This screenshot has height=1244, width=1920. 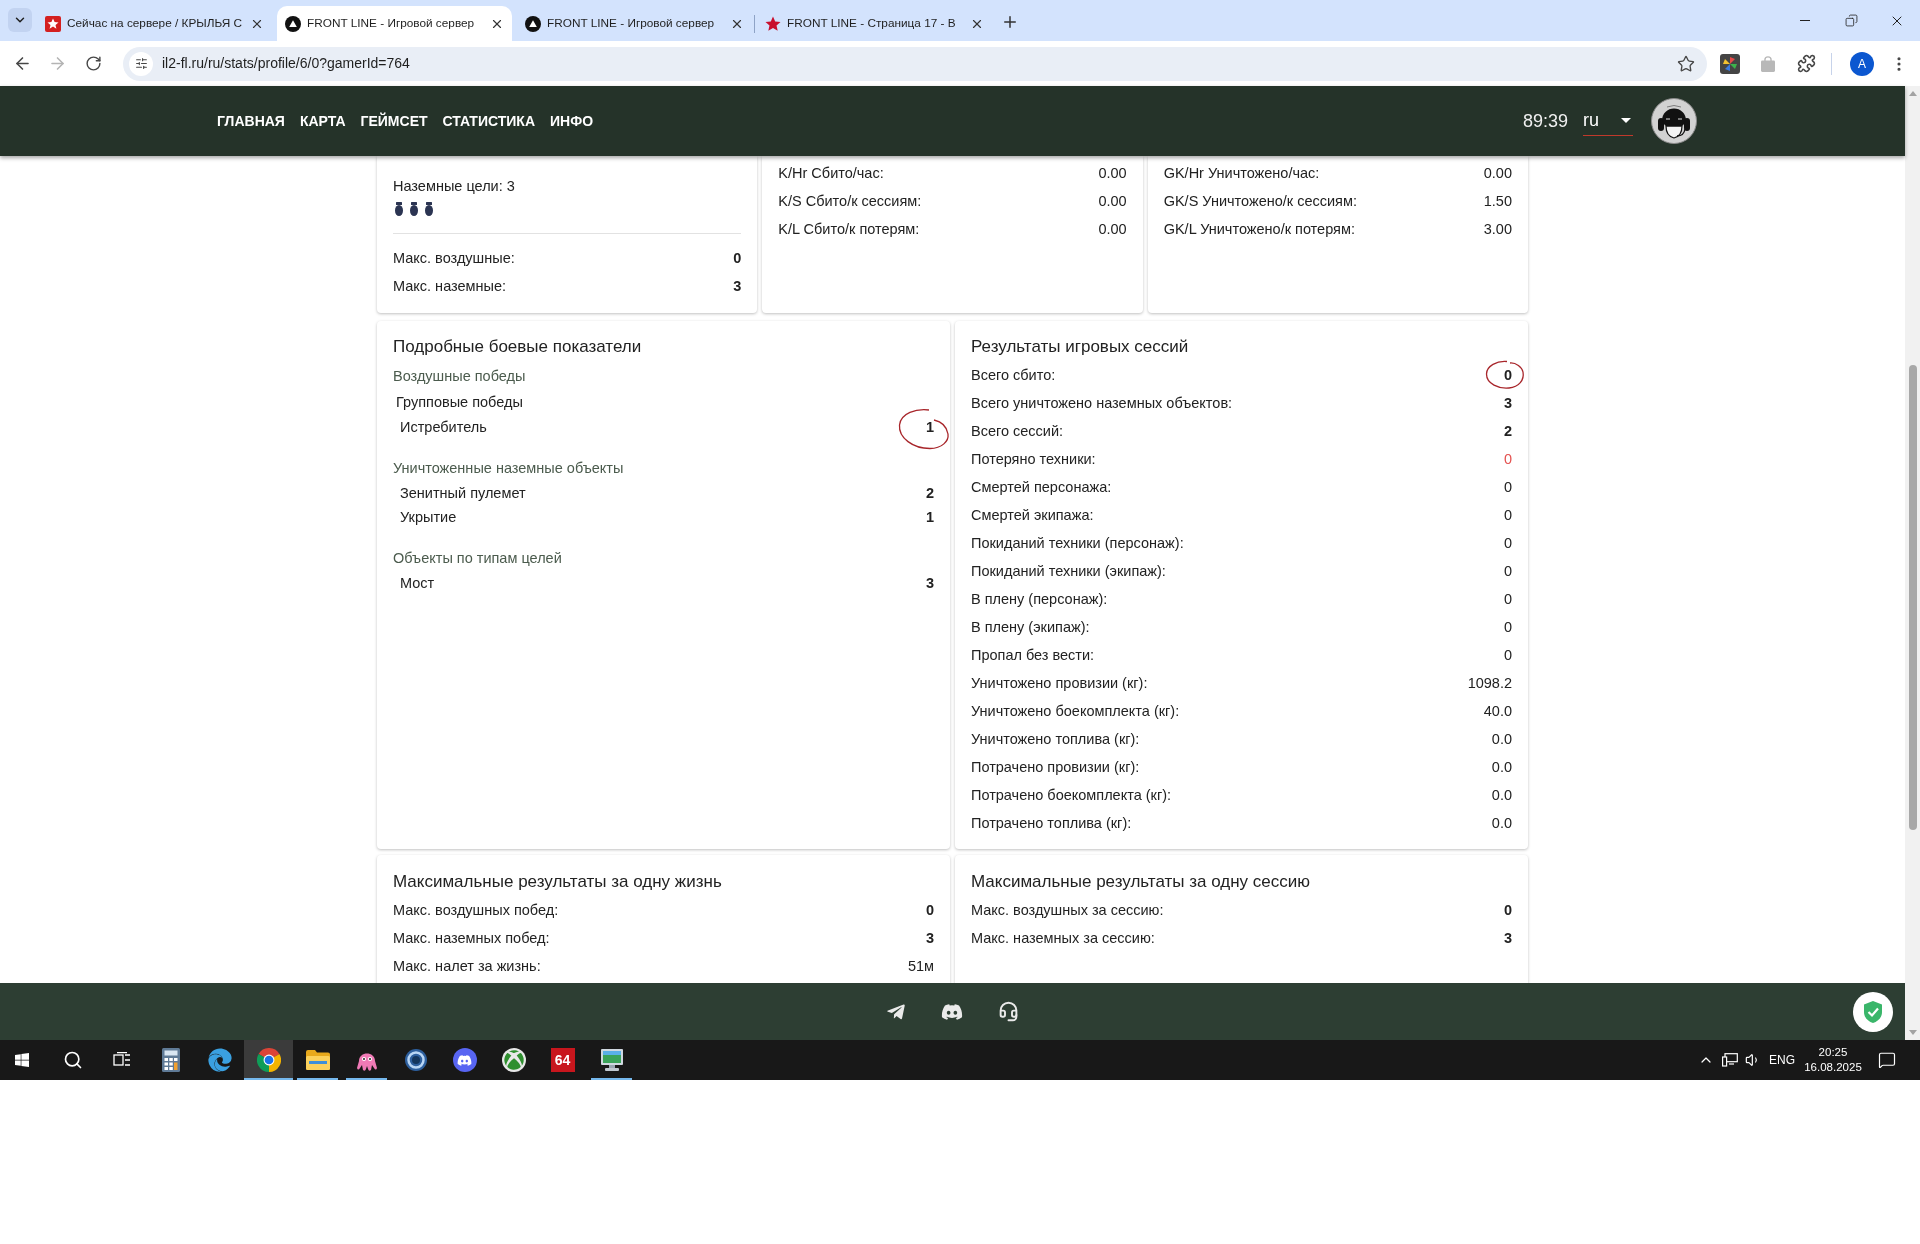 I want to click on stat-label: Макс. наземных побед:, so click(x=471, y=938).